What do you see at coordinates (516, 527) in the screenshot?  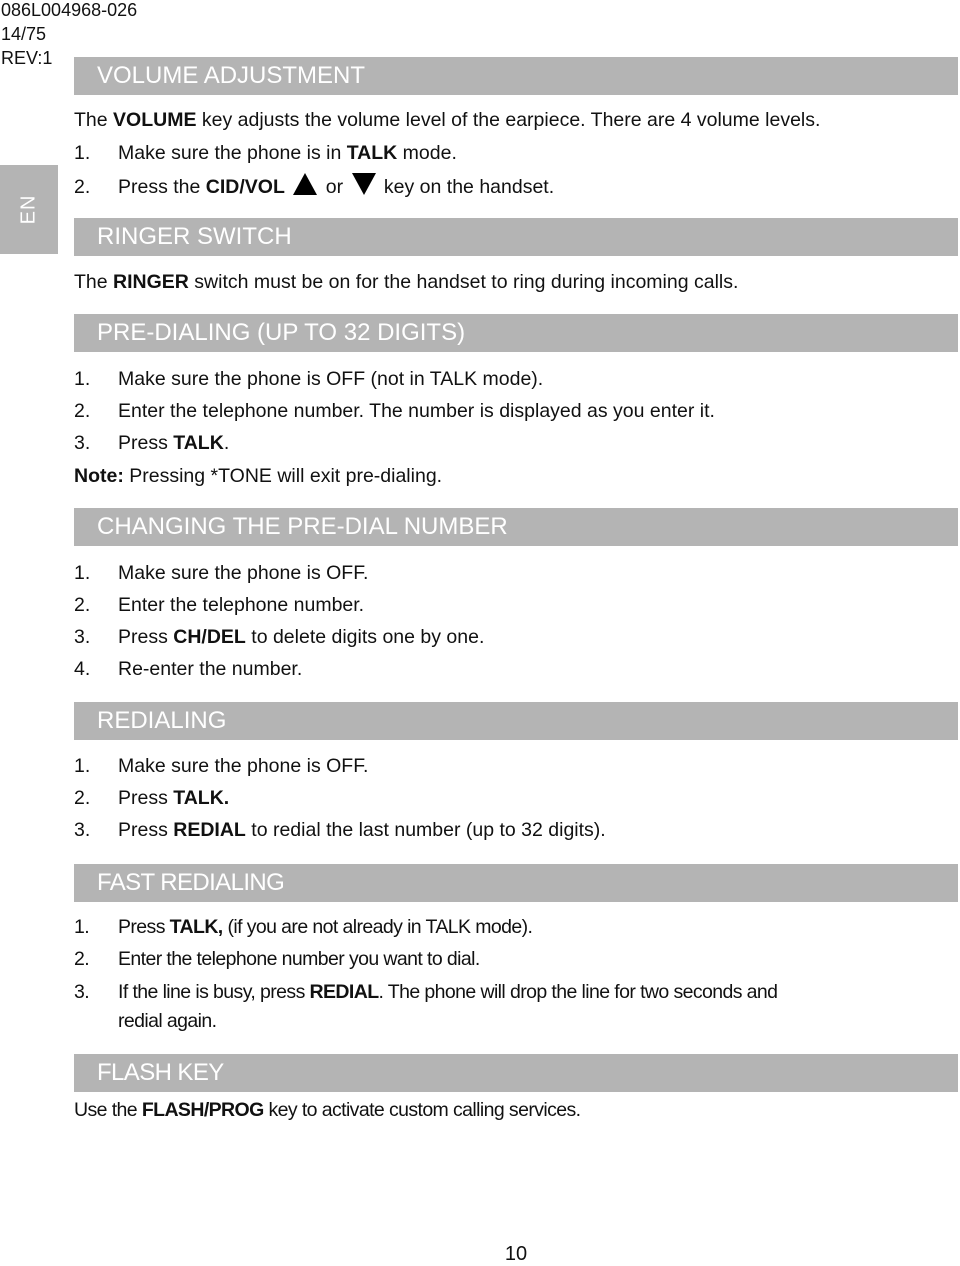 I see `section-header-change-predial: CHANGING THE PRE-DIAL NUMBER` at bounding box center [516, 527].